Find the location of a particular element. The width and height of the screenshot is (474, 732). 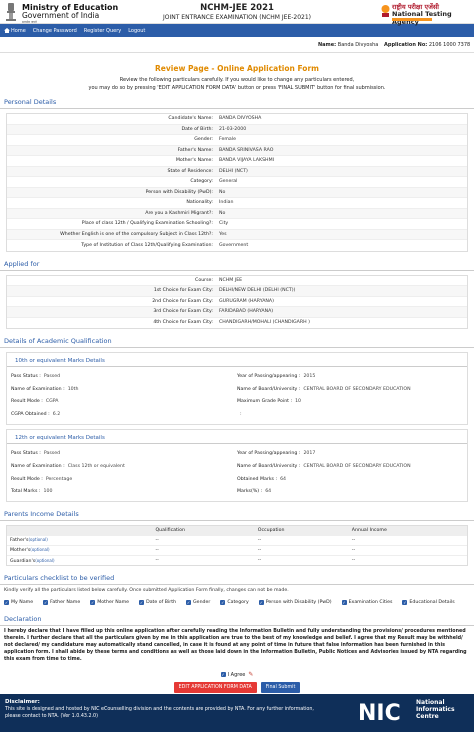

applied-row-label: 3rd Choice for Exam City: is located at coordinates (183, 312).